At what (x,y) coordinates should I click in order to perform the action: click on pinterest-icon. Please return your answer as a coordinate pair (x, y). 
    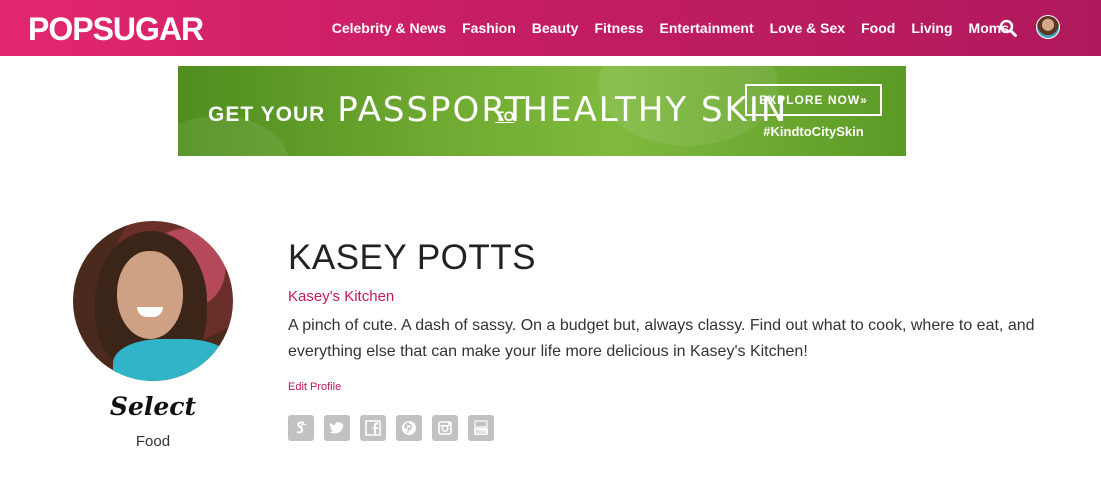
    Looking at the image, I should click on (409, 428).